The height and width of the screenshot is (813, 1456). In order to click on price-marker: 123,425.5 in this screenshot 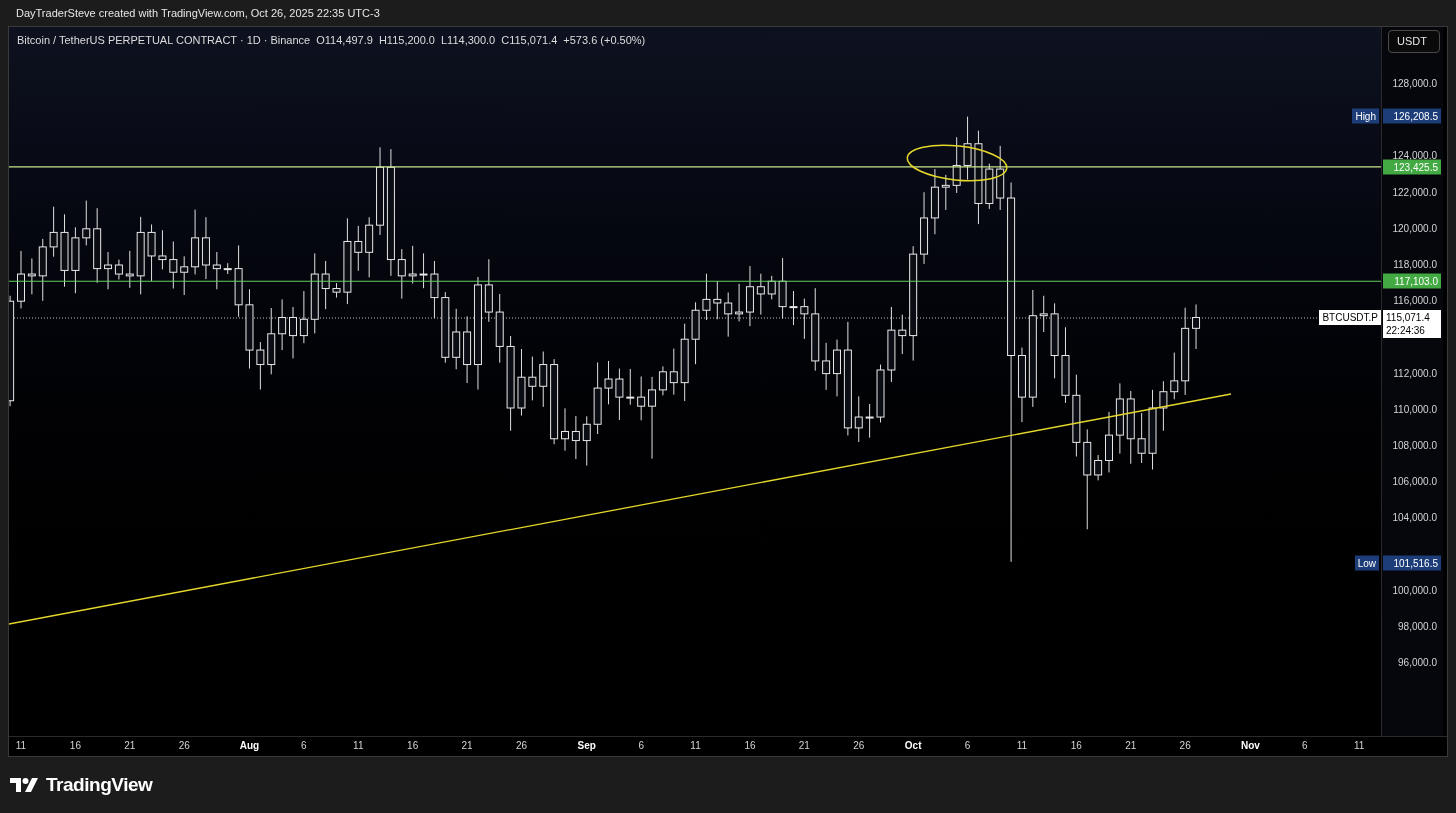, I will do `click(1412, 167)`.